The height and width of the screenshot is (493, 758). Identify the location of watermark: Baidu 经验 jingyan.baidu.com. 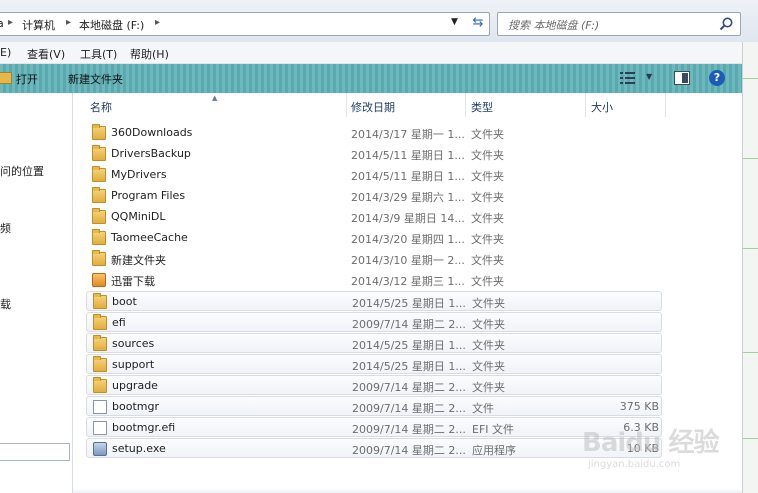
(667, 453).